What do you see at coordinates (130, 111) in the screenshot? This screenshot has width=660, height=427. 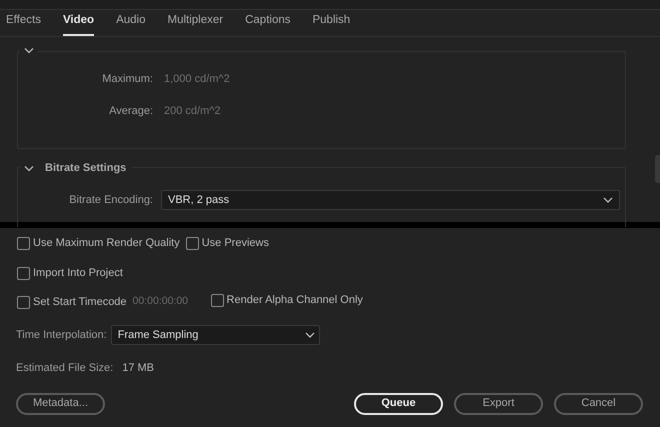 I see `field-label: Average:` at bounding box center [130, 111].